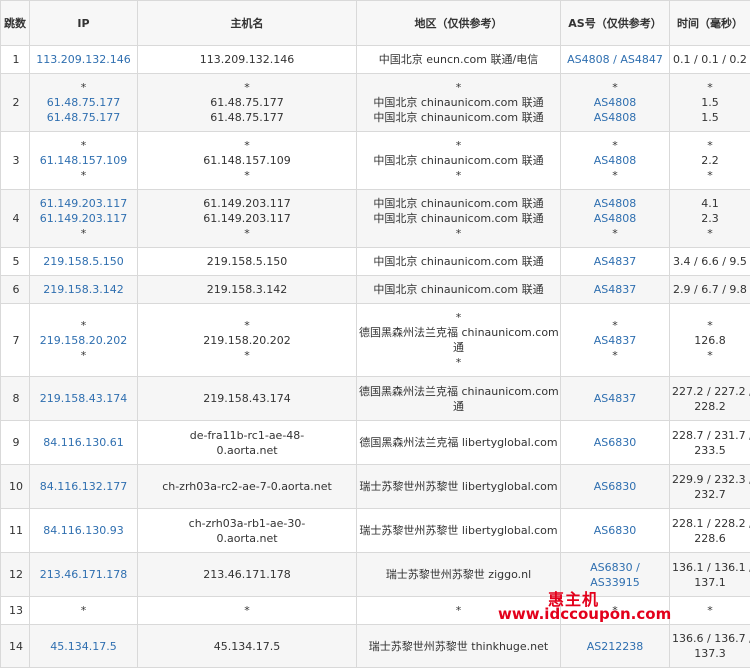  What do you see at coordinates (247, 523) in the screenshot?
I see `host-text: ch-zrh03a-rb1-ae-30-` at bounding box center [247, 523].